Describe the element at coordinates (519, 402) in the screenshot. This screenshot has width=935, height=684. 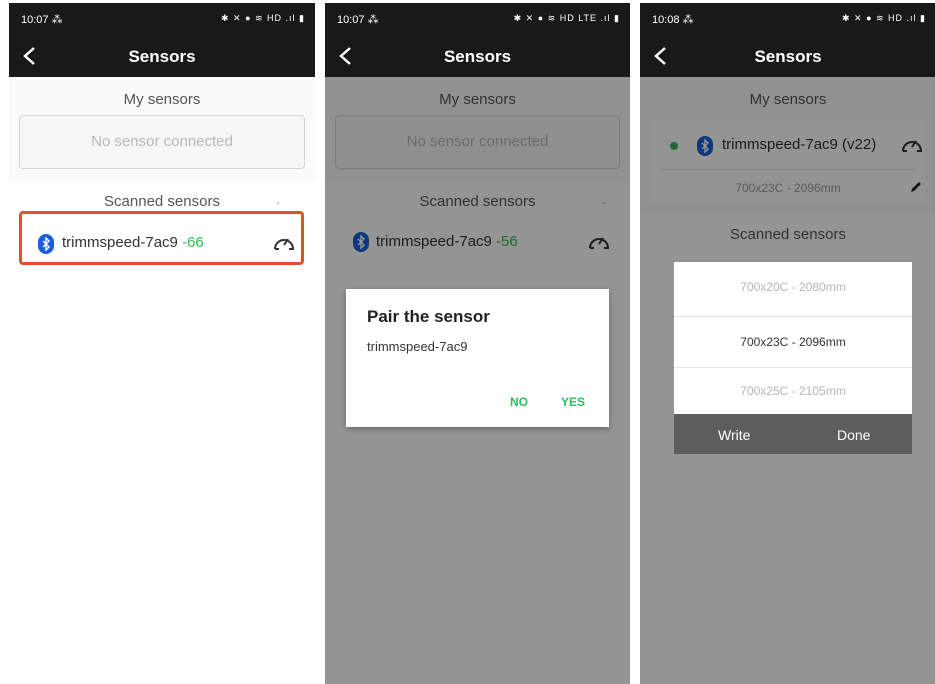
I see `no-button: NO` at that location.